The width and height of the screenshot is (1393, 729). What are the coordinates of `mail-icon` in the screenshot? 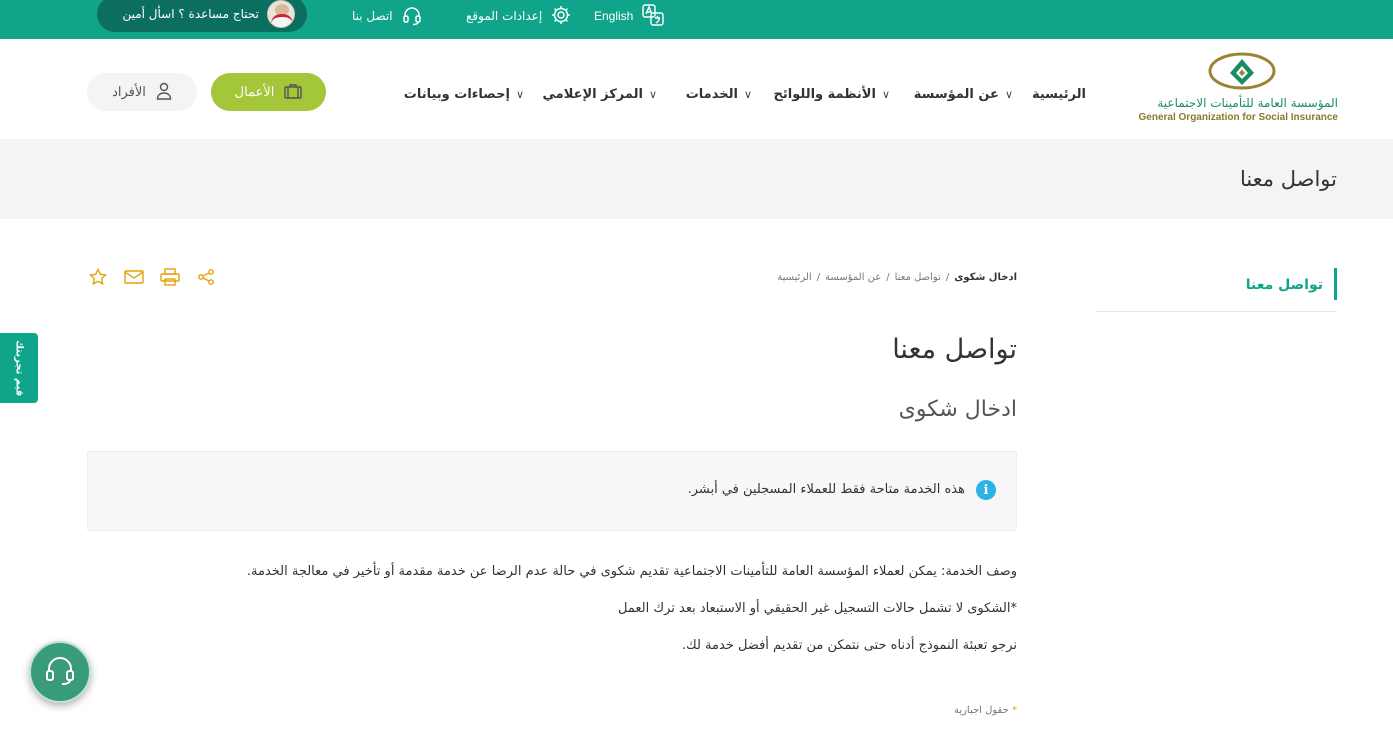 It's located at (134, 277).